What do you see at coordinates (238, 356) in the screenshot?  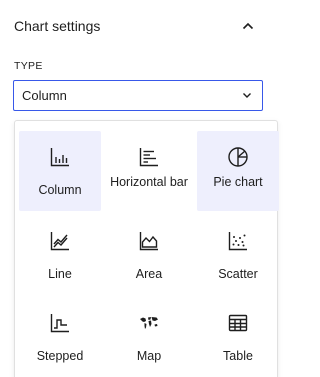 I see `option-label: Table` at bounding box center [238, 356].